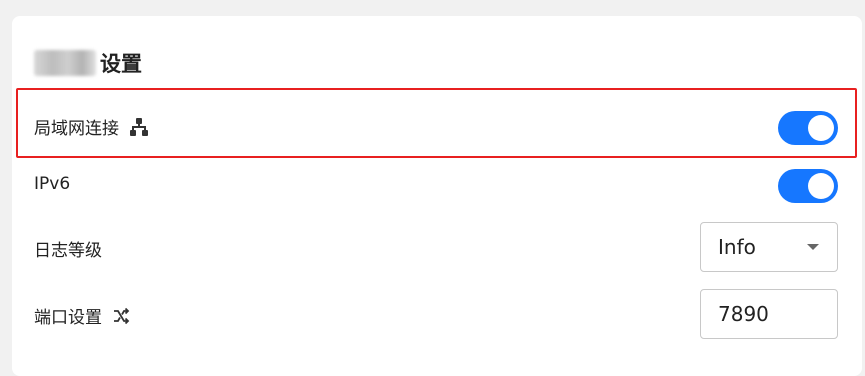 The height and width of the screenshot is (376, 865). Describe the element at coordinates (121, 316) in the screenshot. I see `shuffle-icon` at that location.